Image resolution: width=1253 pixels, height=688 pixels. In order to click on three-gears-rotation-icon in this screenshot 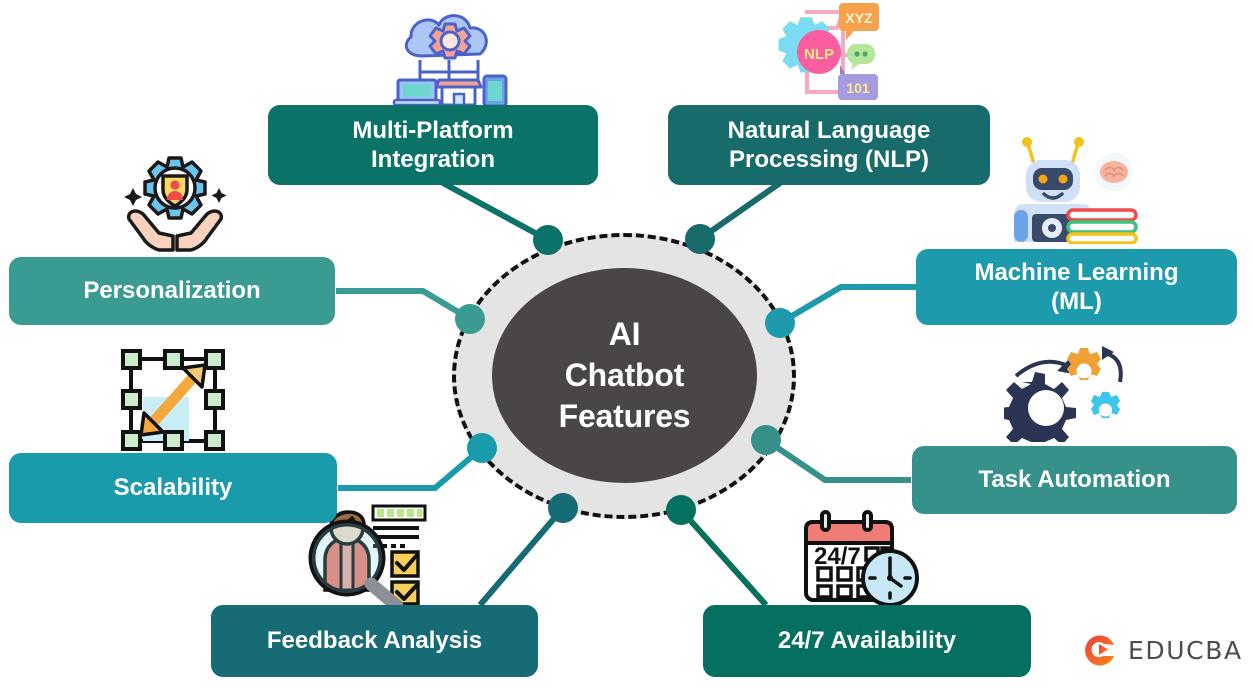, I will do `click(1063, 395)`.